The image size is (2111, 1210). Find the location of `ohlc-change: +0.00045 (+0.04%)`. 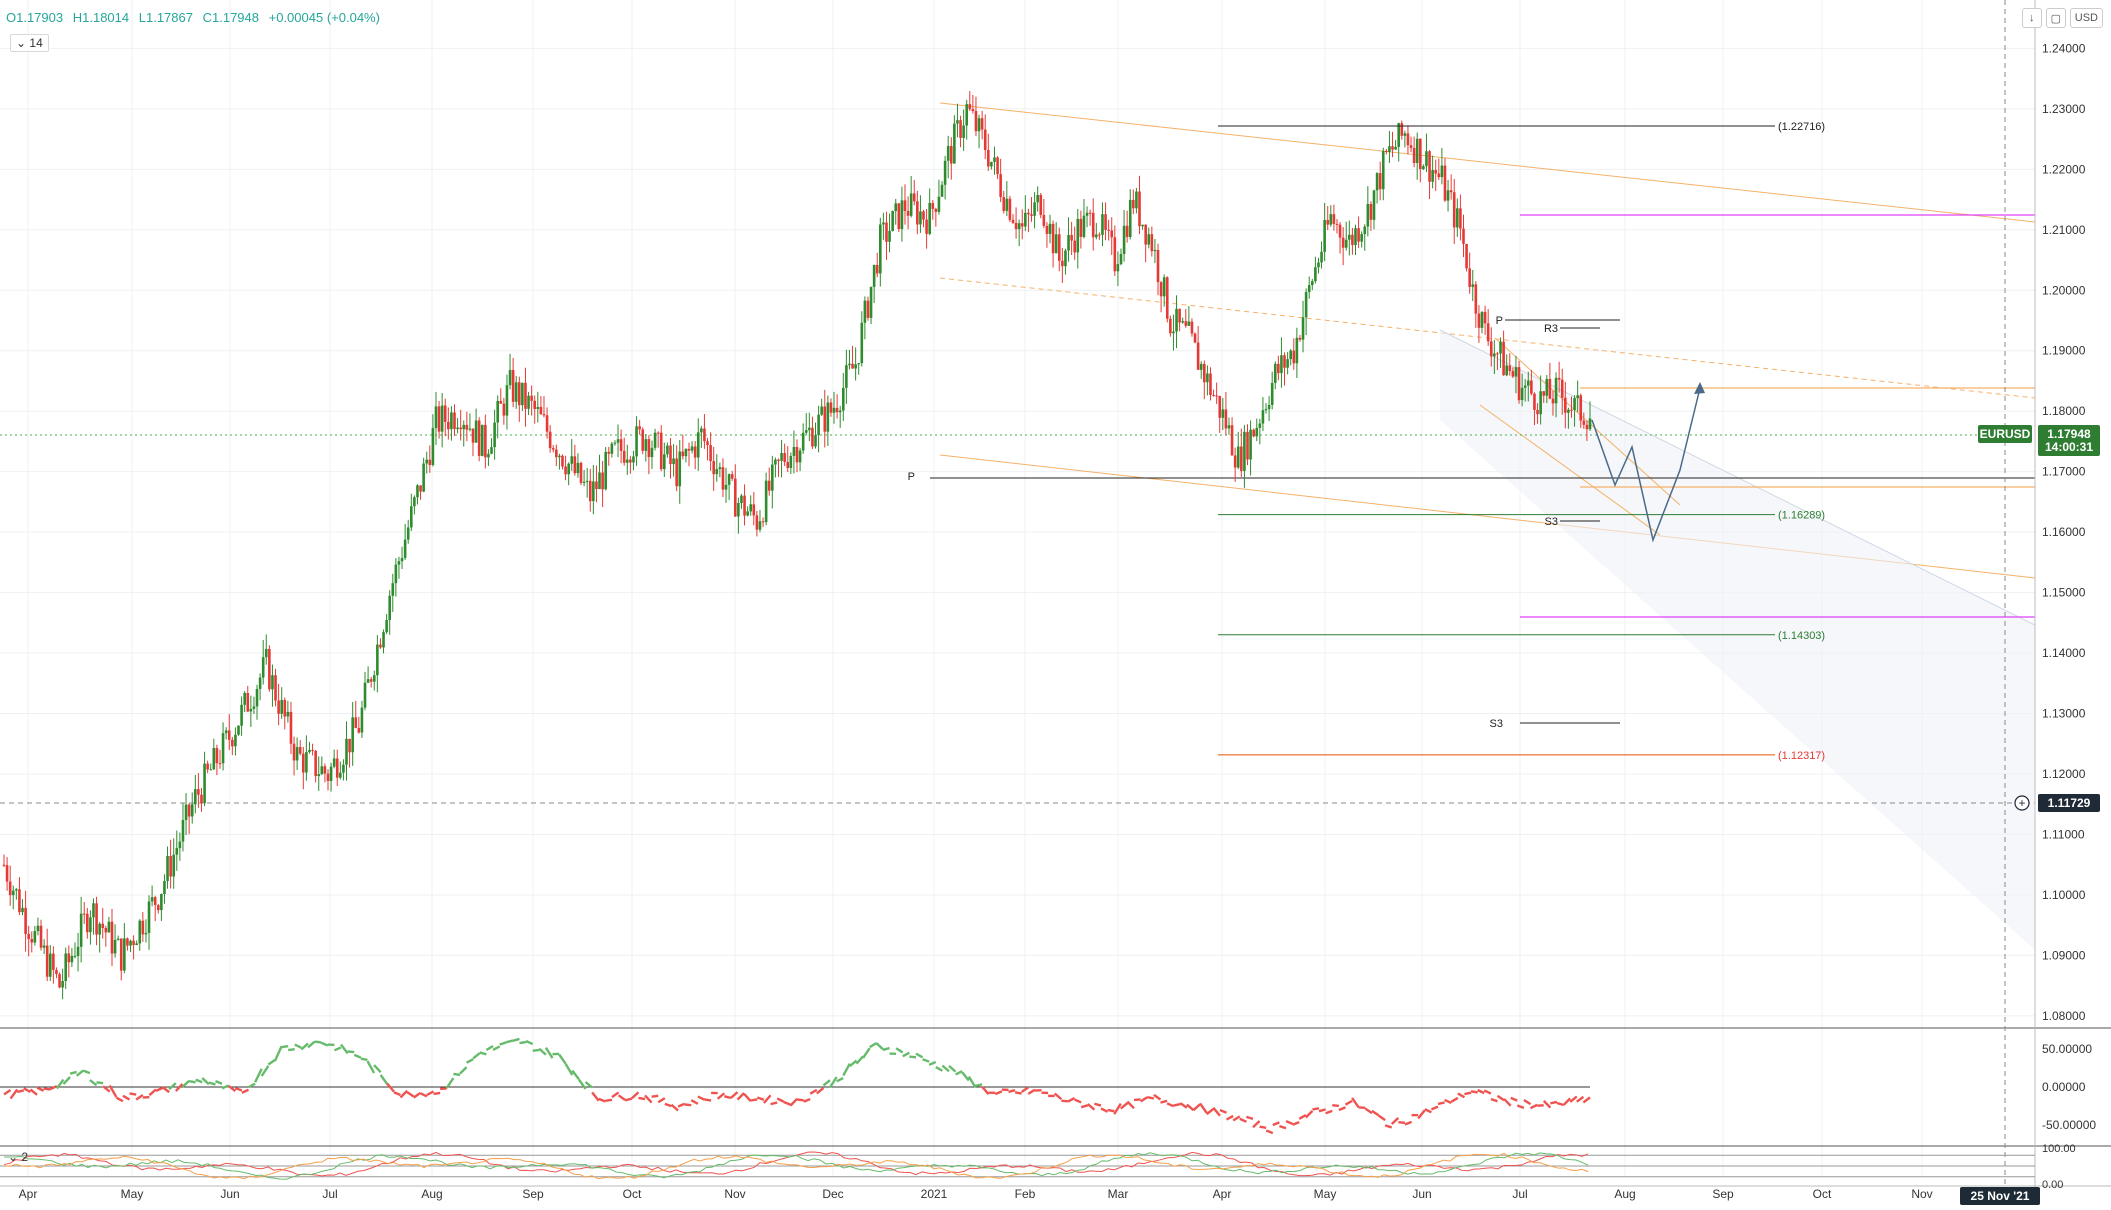

ohlc-change: +0.00045 (+0.04%) is located at coordinates (324, 17).